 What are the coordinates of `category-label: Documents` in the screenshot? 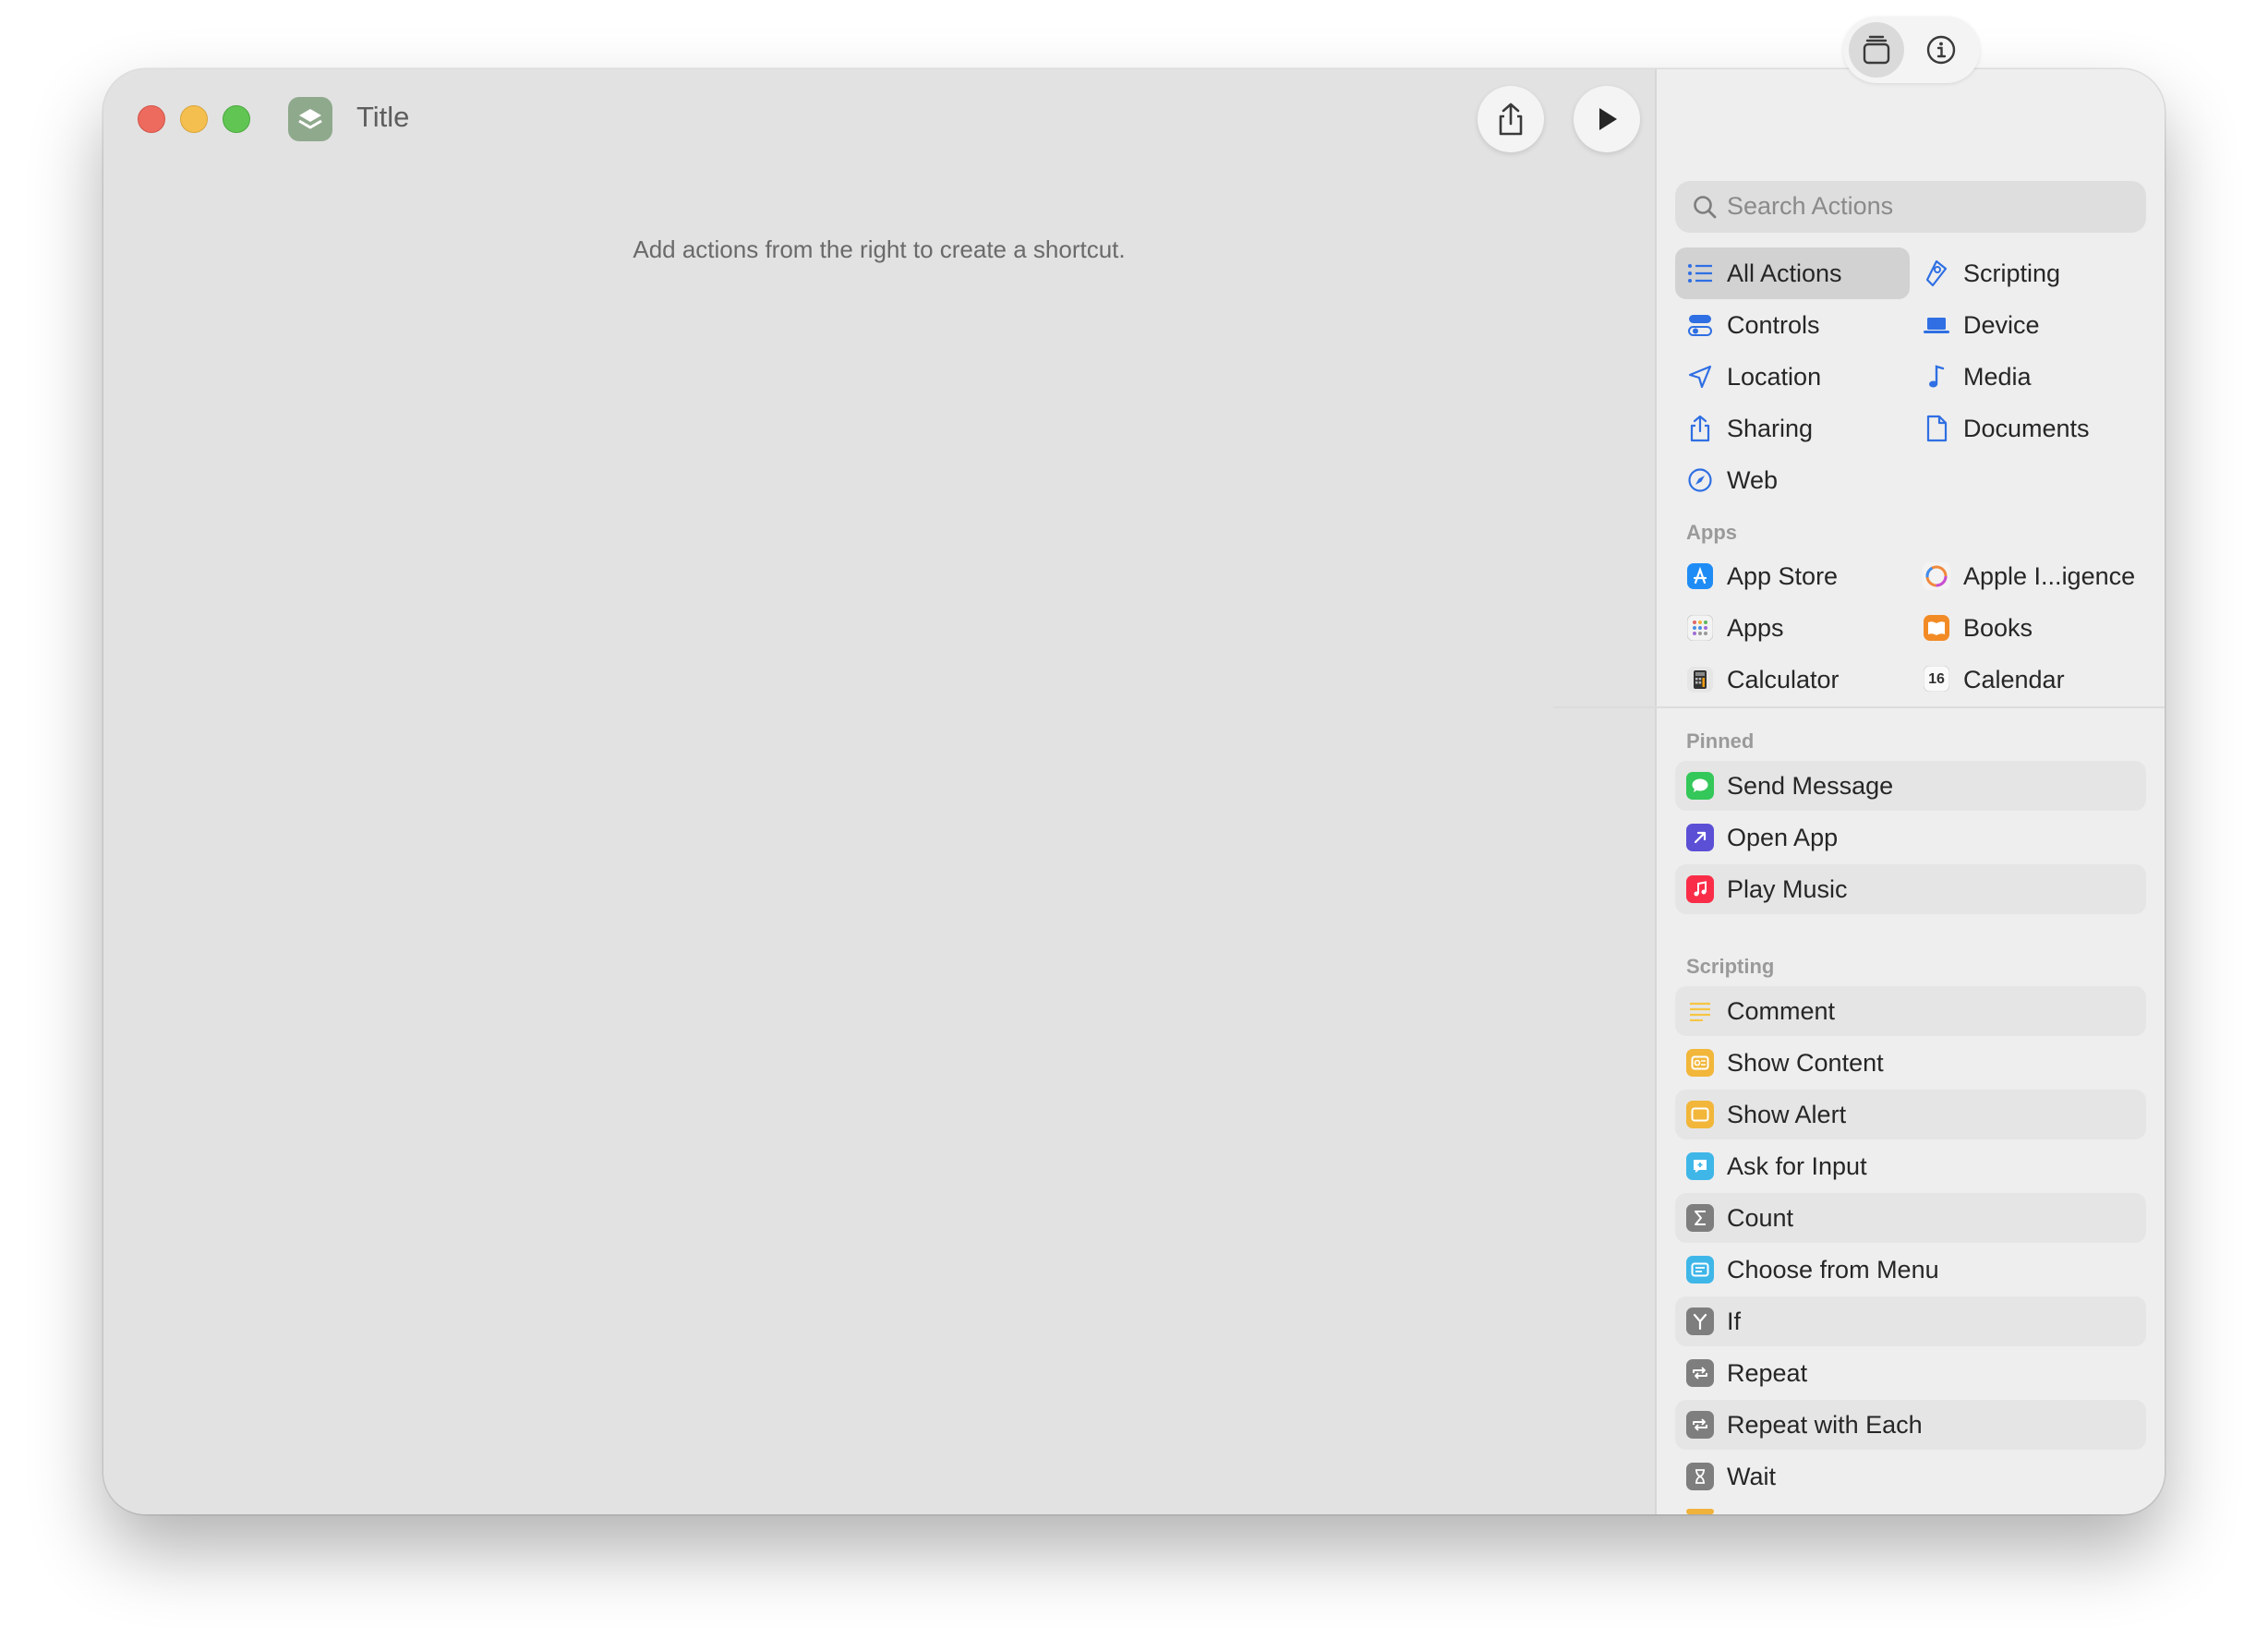 It's located at (2027, 428).